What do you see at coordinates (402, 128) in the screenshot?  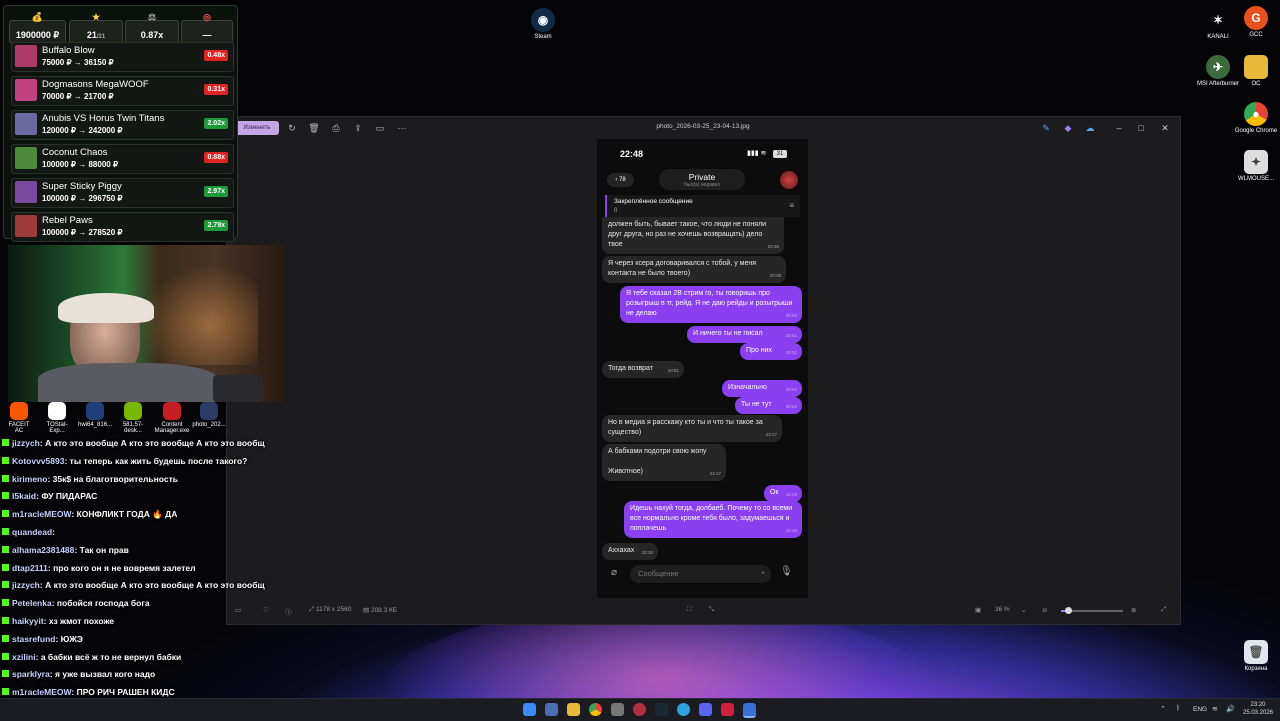 I see `more-icon: ···` at bounding box center [402, 128].